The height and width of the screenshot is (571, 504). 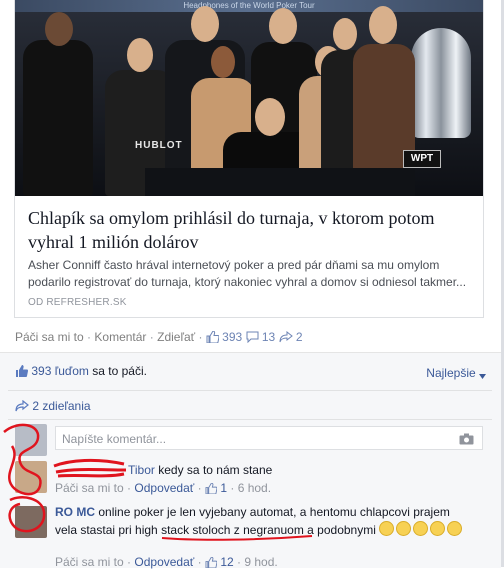 What do you see at coordinates (89, 488) in the screenshot?
I see `comment-like-link: Páči sa mi to` at bounding box center [89, 488].